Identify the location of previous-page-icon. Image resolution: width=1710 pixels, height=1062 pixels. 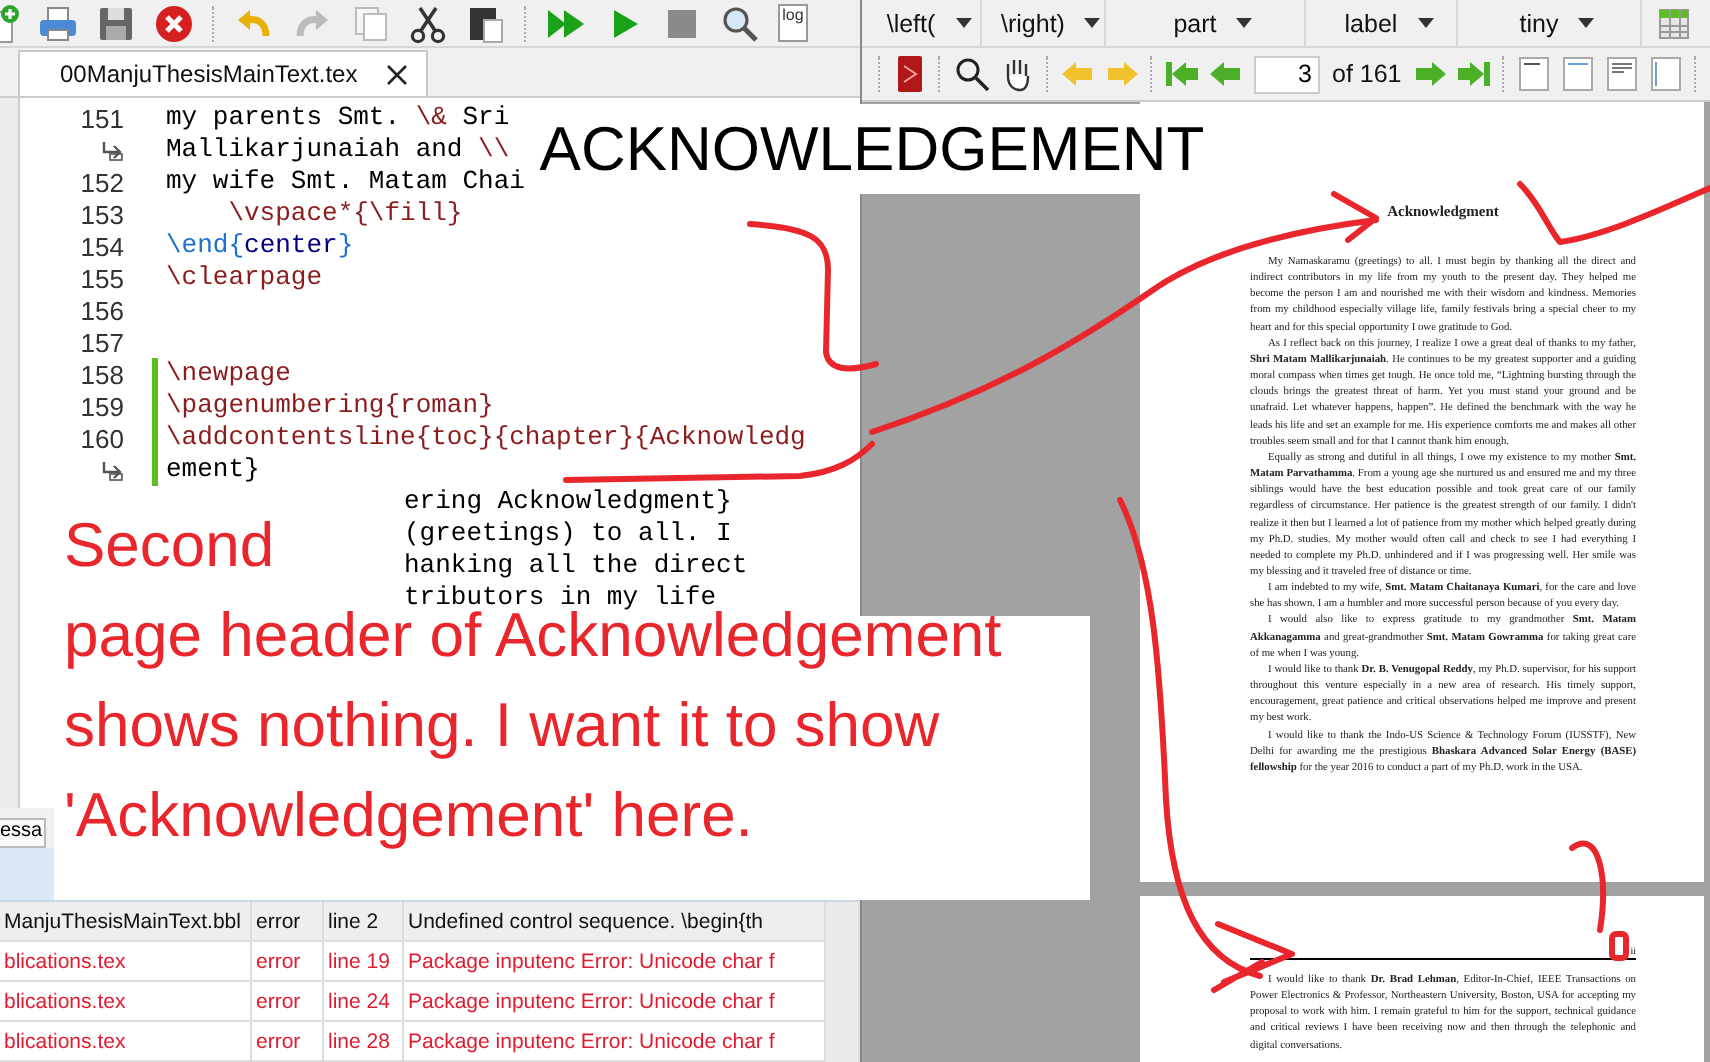
(1226, 74).